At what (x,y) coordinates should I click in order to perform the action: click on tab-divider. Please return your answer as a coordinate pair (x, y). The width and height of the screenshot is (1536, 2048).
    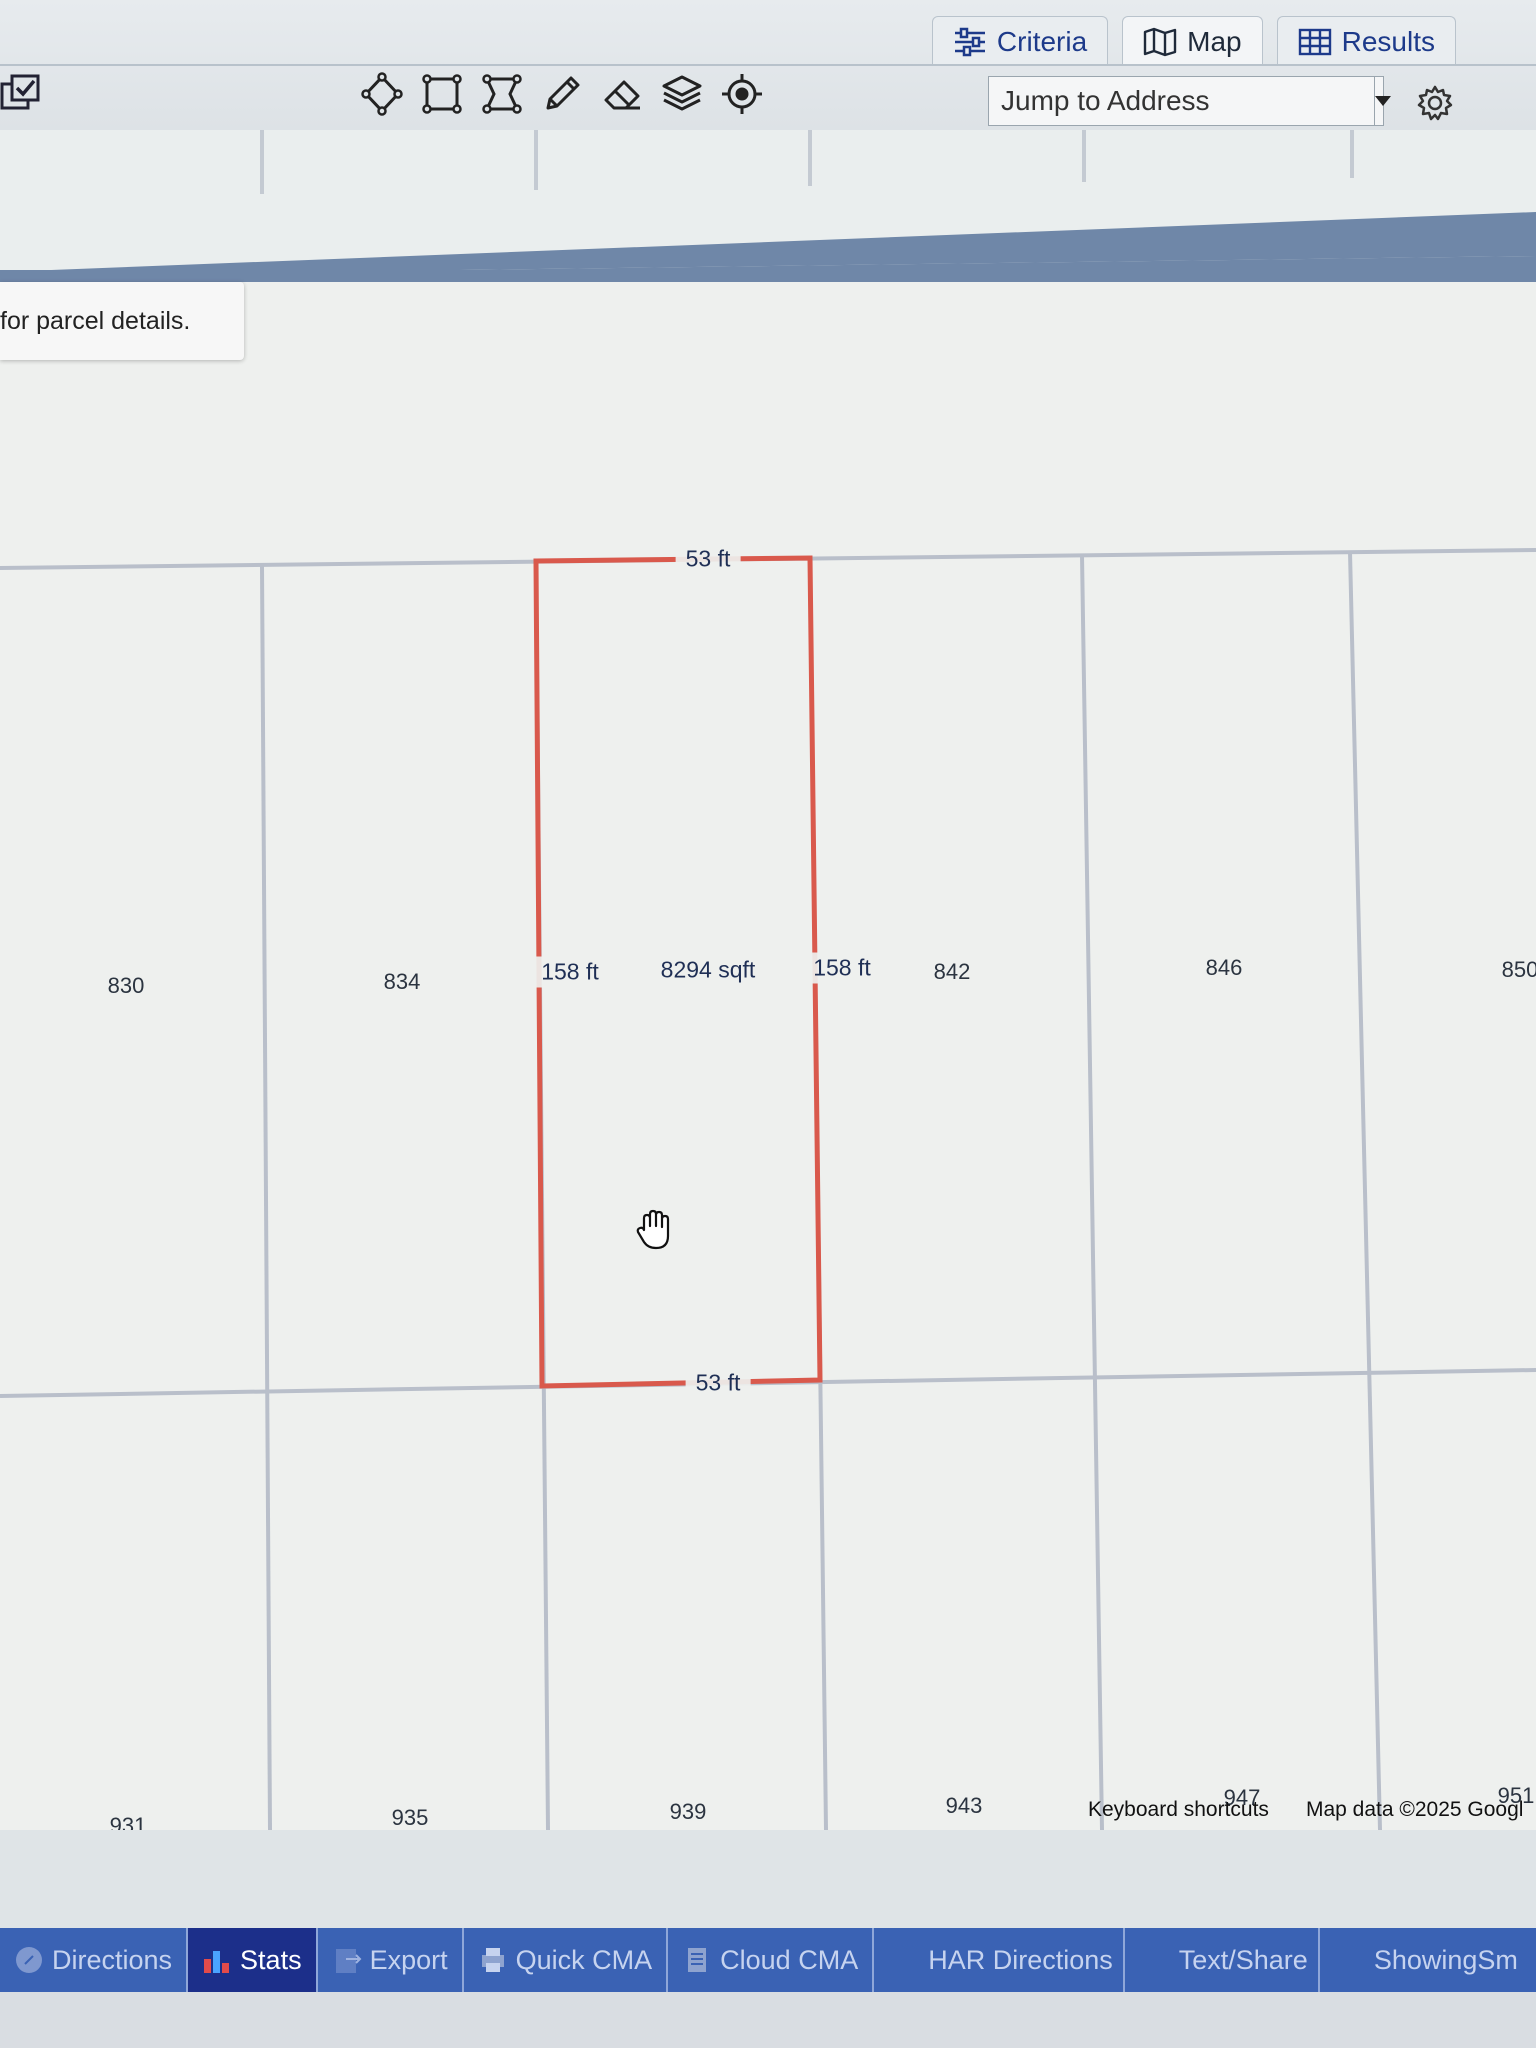
    Looking at the image, I should click on (768, 65).